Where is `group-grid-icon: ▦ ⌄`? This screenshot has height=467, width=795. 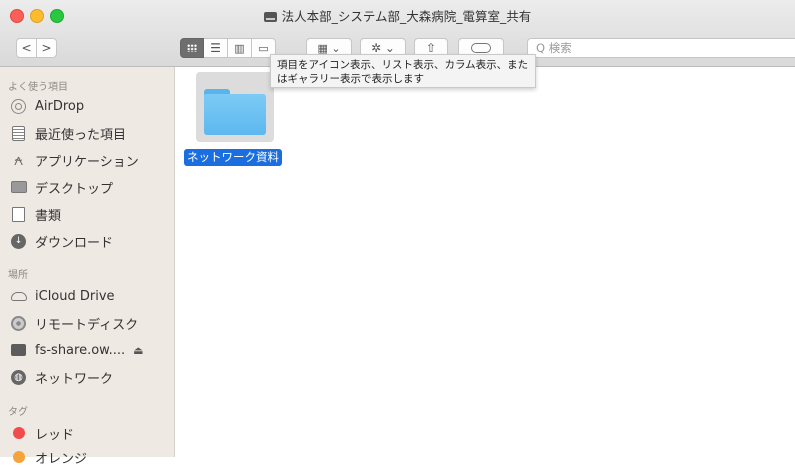 group-grid-icon: ▦ ⌄ is located at coordinates (329, 48).